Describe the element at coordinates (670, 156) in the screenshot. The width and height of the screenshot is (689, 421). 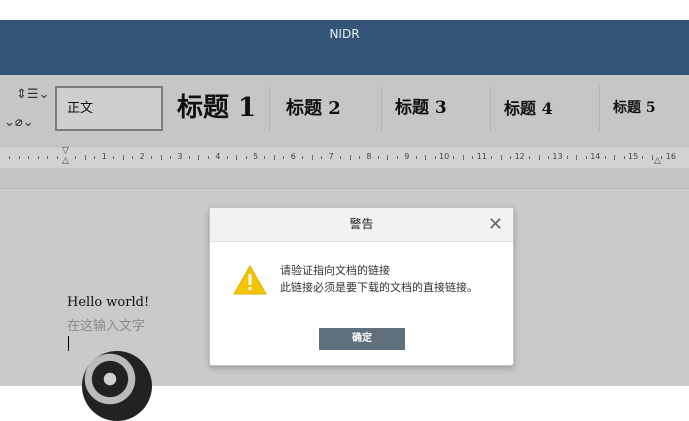
I see `ruler-number: 16` at that location.